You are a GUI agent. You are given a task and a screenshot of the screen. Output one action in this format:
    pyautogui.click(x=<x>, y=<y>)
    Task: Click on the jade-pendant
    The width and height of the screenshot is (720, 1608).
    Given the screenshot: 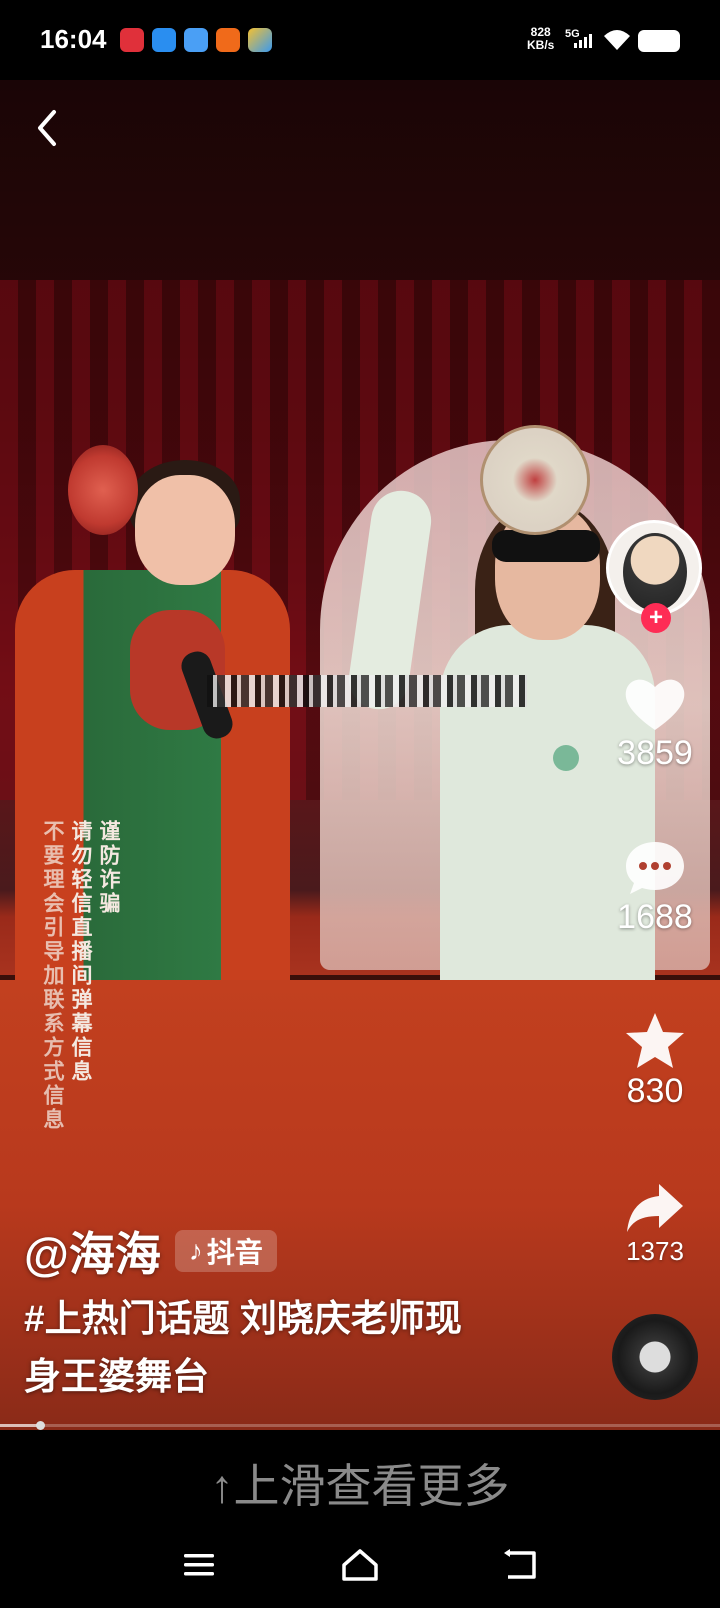 What is the action you would take?
    pyautogui.click(x=566, y=758)
    